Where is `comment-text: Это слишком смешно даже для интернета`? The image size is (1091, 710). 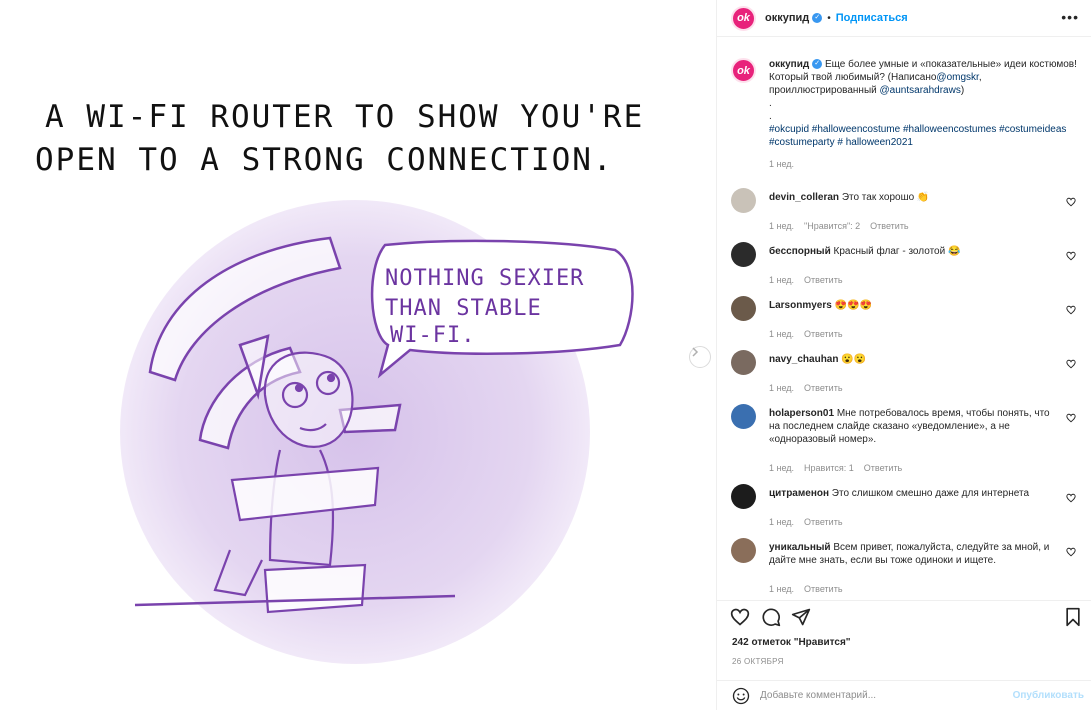
comment-text: Это слишком смешно даже для интернета is located at coordinates (930, 493).